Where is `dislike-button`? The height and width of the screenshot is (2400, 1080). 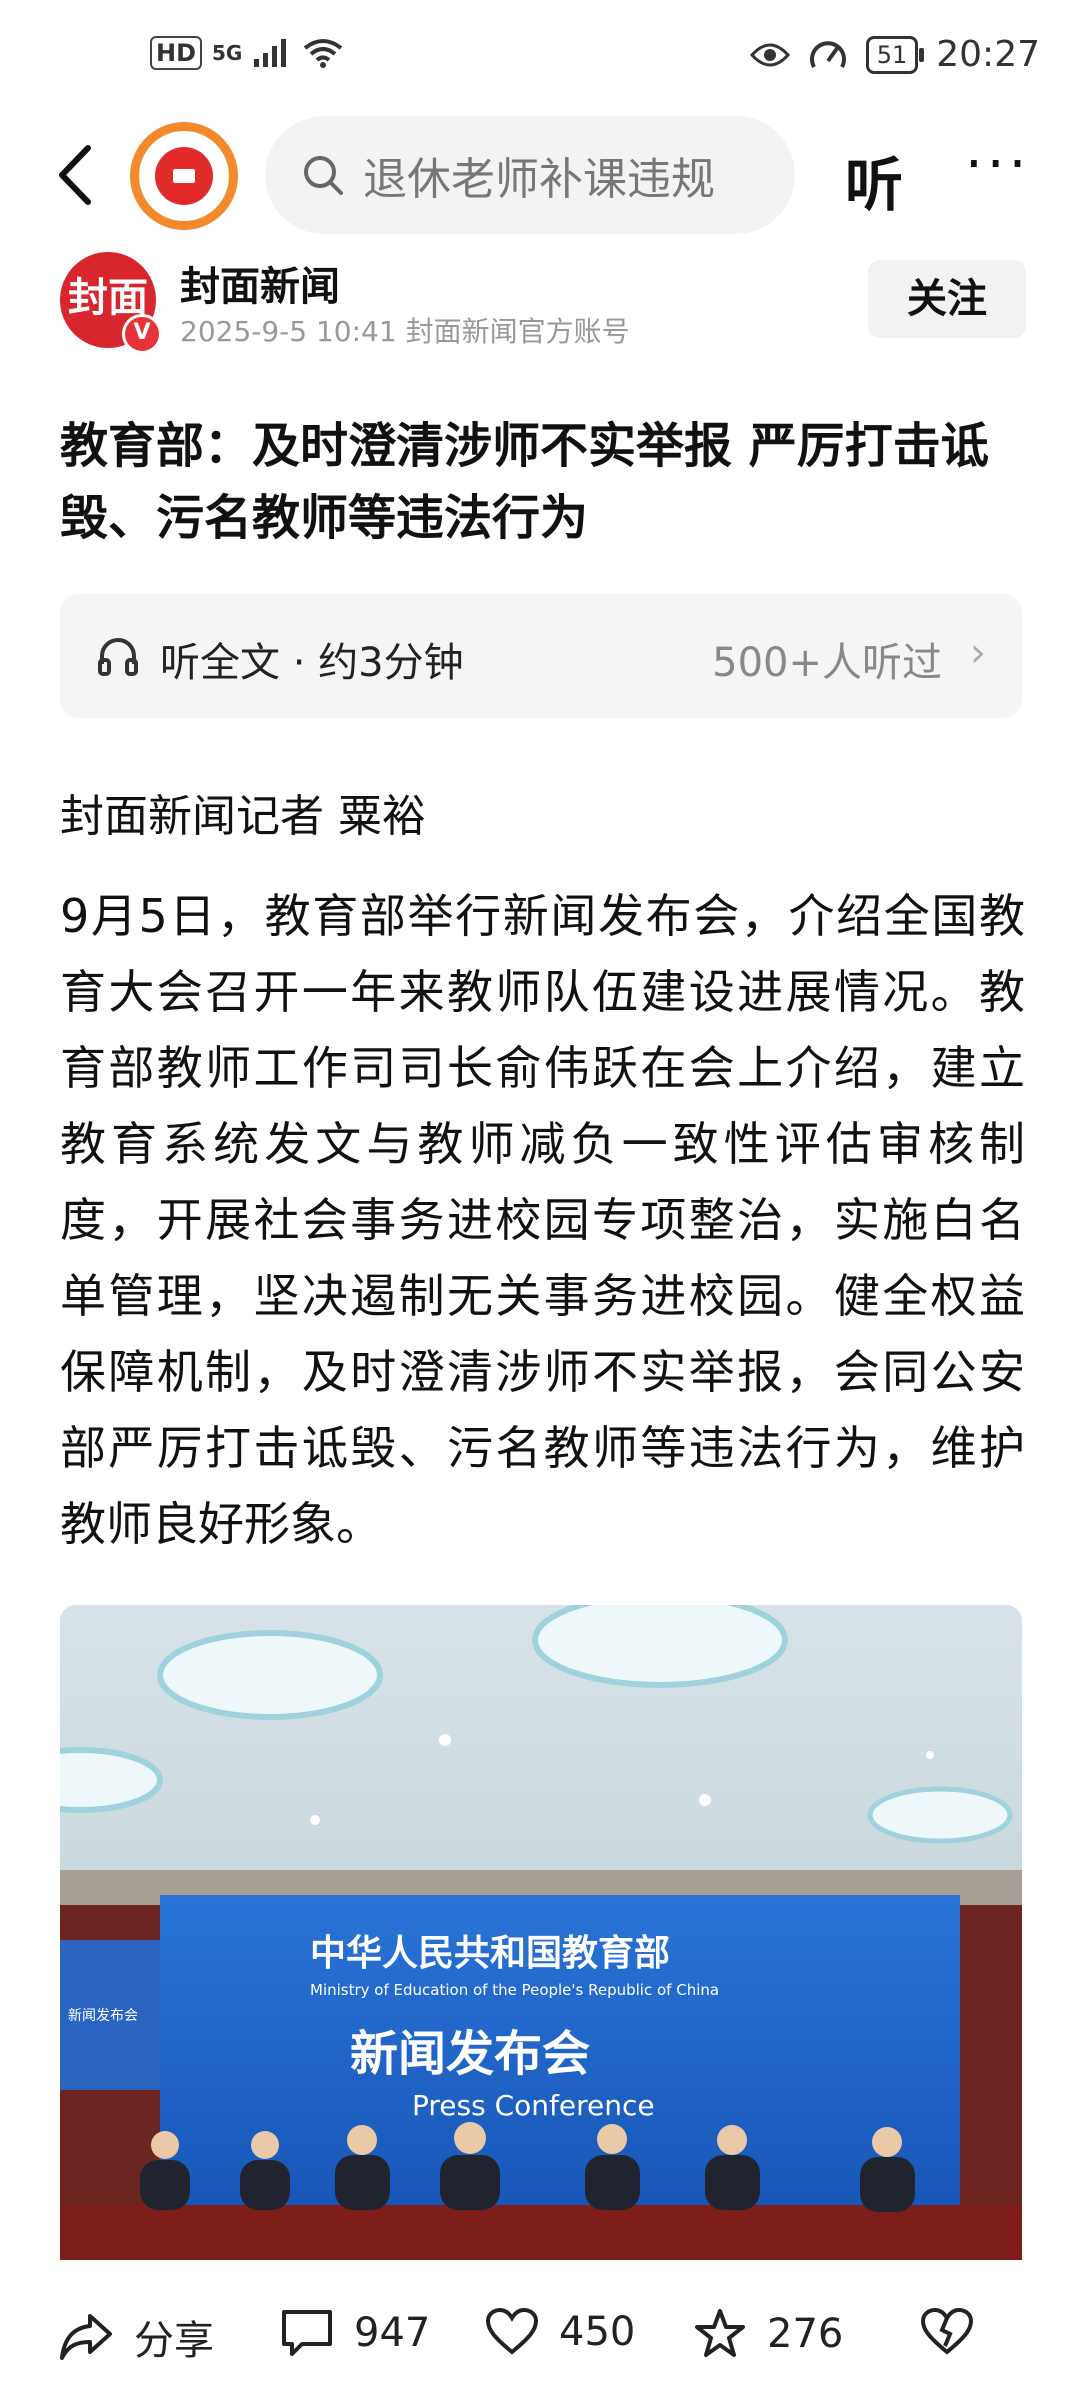
dislike-button is located at coordinates (947, 2332).